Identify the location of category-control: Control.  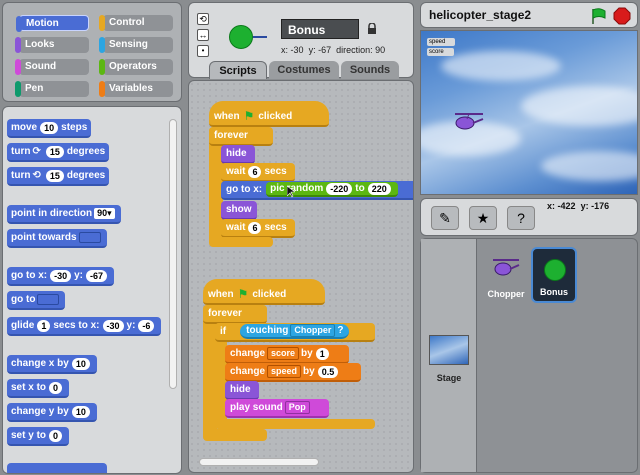
(136, 23).